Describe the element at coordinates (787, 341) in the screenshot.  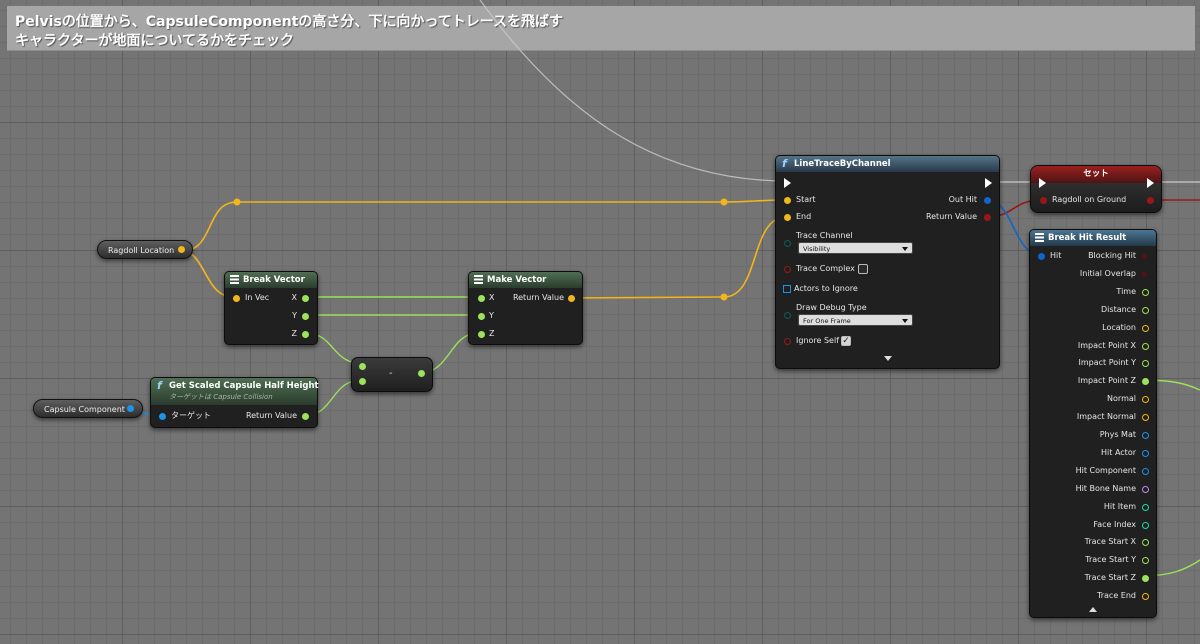
I see `ignore-self-pin` at that location.